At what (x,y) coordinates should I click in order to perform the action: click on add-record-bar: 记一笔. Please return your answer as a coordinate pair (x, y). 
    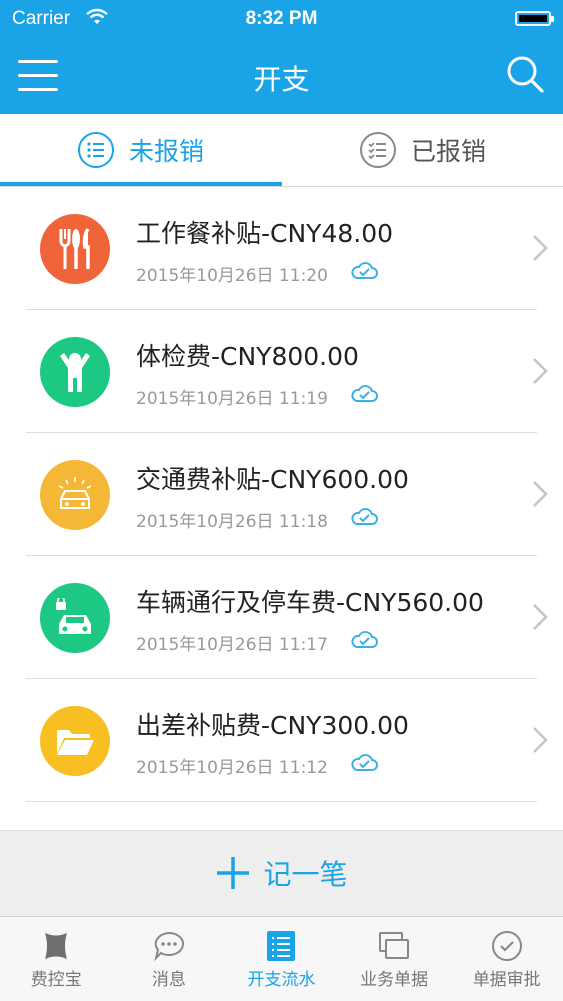
    Looking at the image, I should click on (281, 873).